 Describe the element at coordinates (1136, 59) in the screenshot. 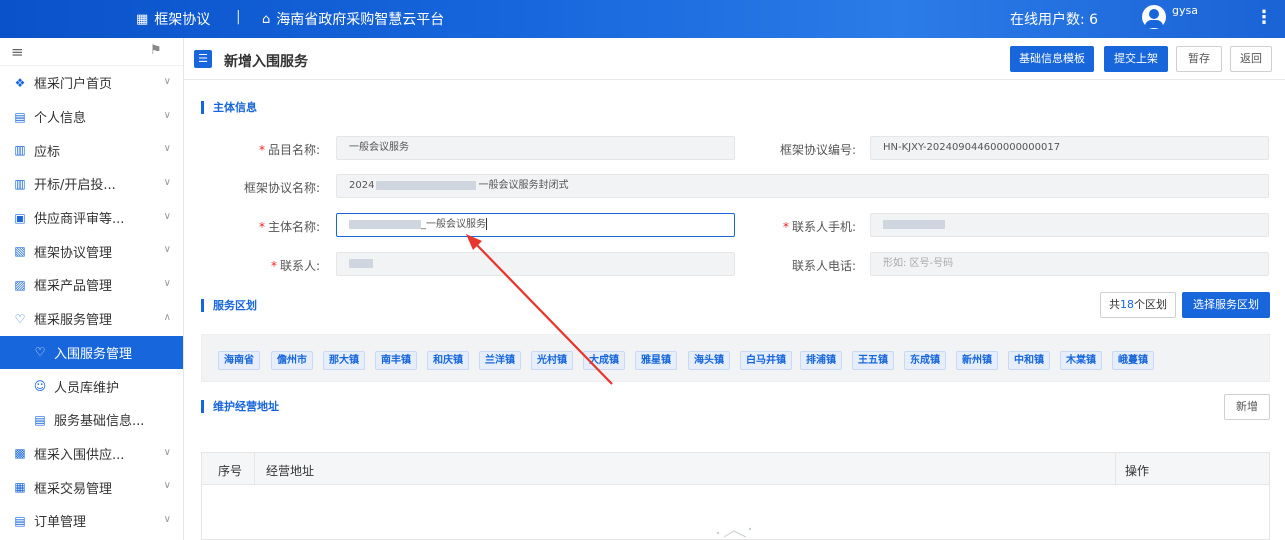

I see `submit-listing-button: 提交上架` at that location.